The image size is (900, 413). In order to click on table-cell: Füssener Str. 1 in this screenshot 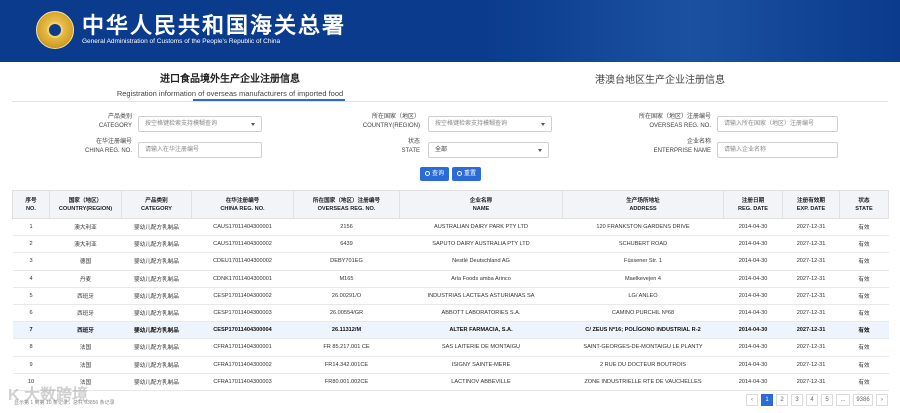, I will do `click(643, 261)`.